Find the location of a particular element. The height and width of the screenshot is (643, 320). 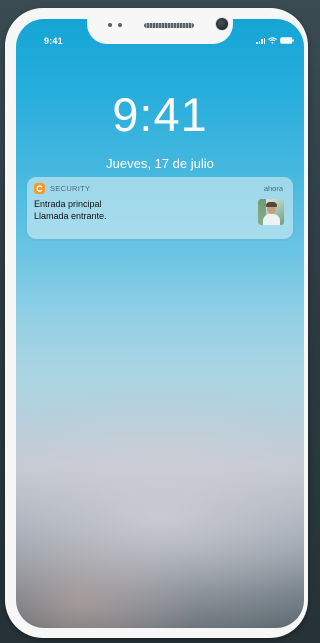

notification-body: Llamada entrante. is located at coordinates (70, 216).